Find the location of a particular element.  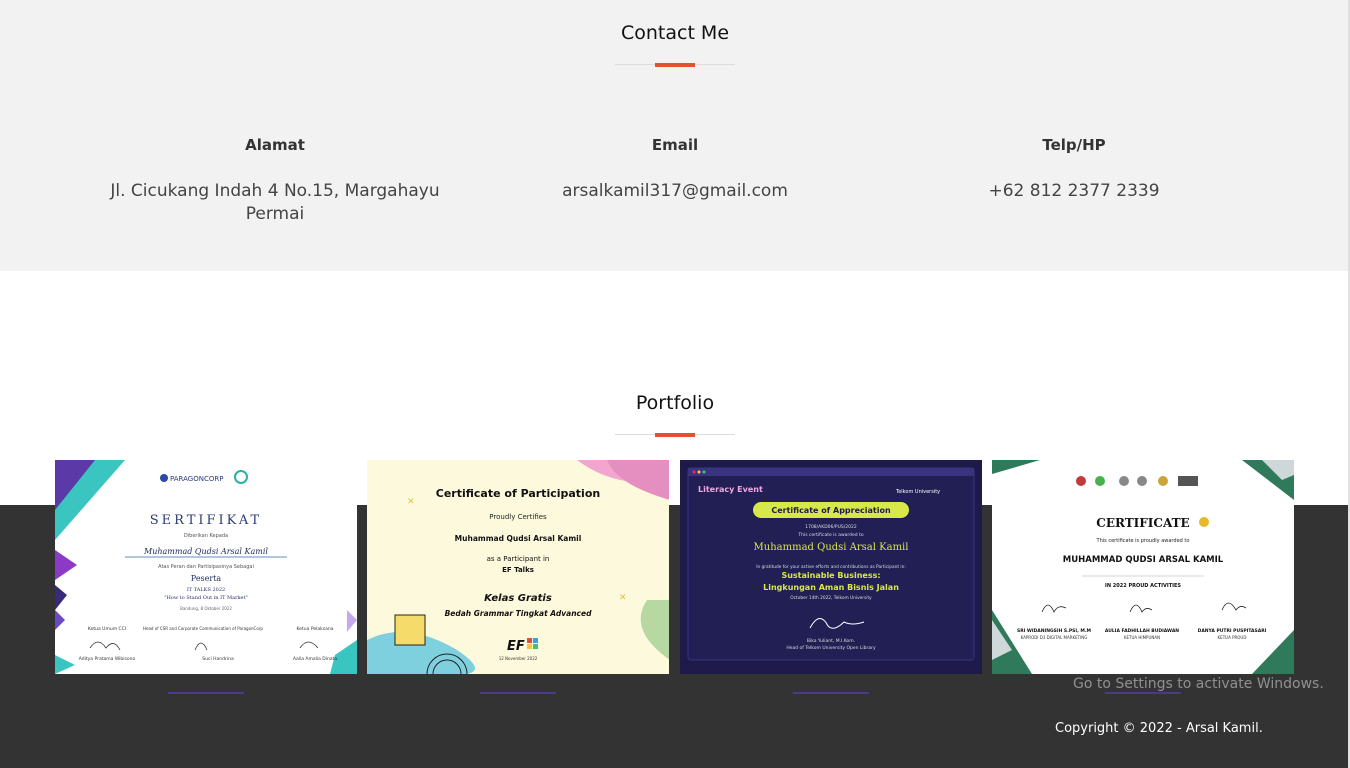

svg-text: KAPRODI D3 DIGITAL MARKETING is located at coordinates (1054, 637).